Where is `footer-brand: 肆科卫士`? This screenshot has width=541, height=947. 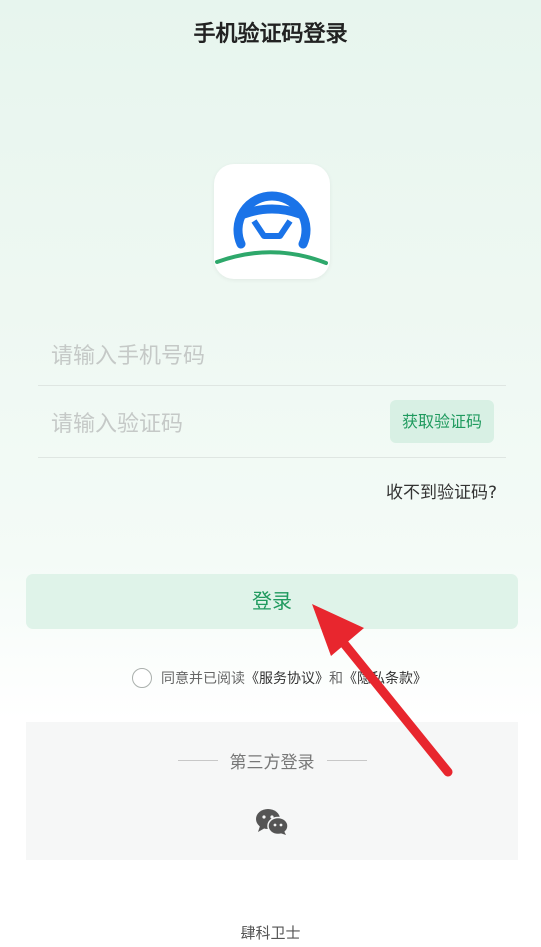 footer-brand: 肆科卫士 is located at coordinates (270, 933).